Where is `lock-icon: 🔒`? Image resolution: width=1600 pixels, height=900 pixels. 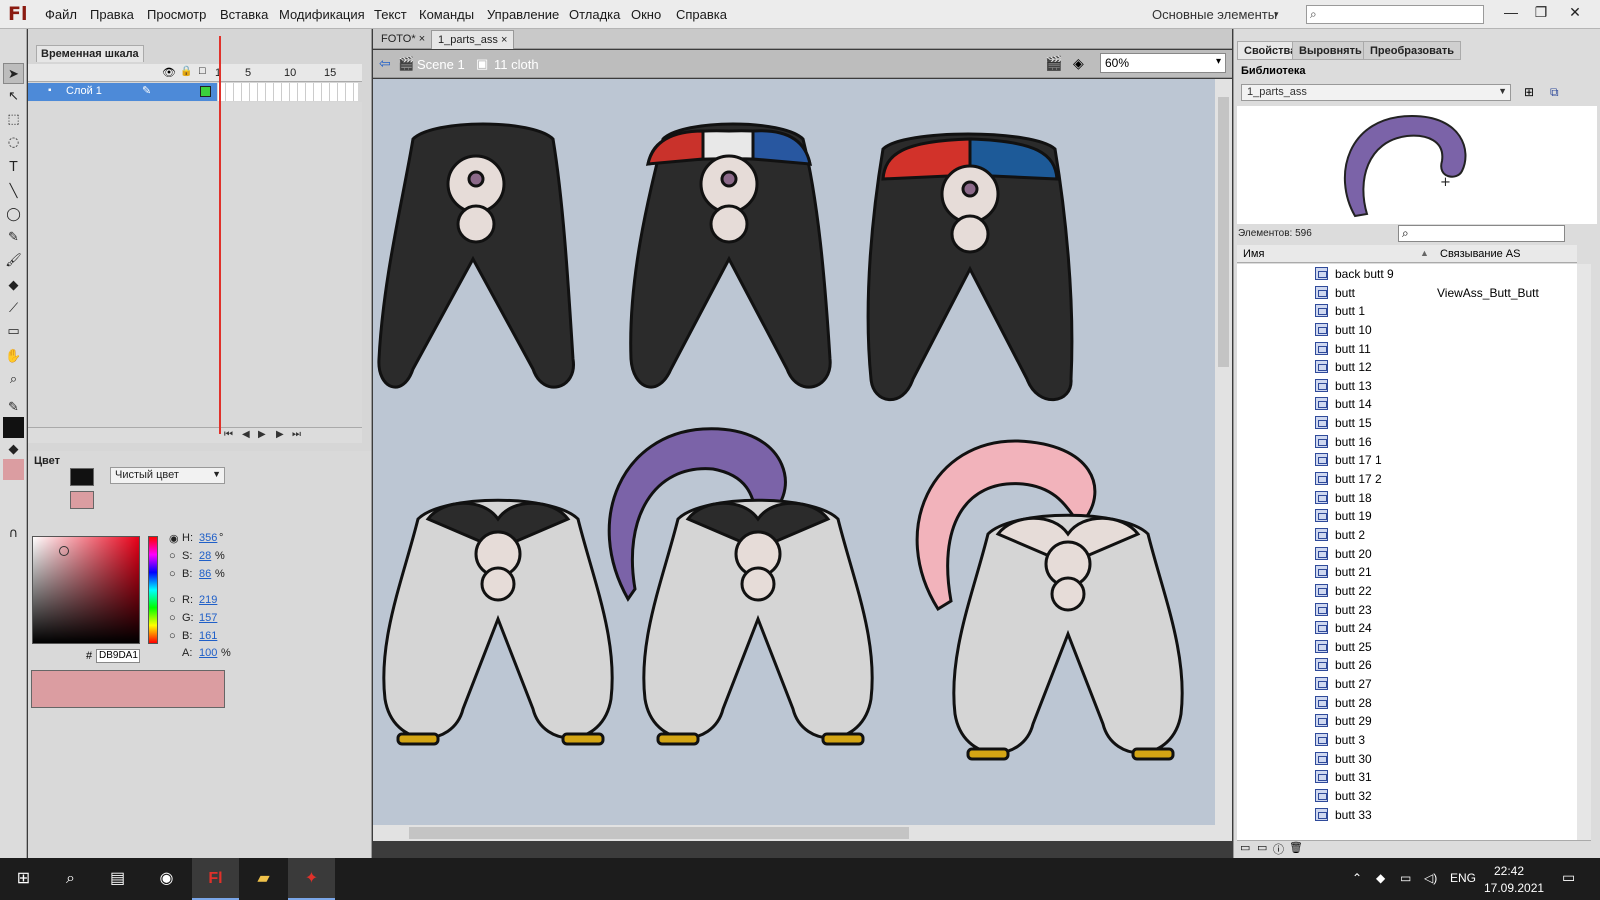
lock-icon: 🔒 is located at coordinates (186, 71).